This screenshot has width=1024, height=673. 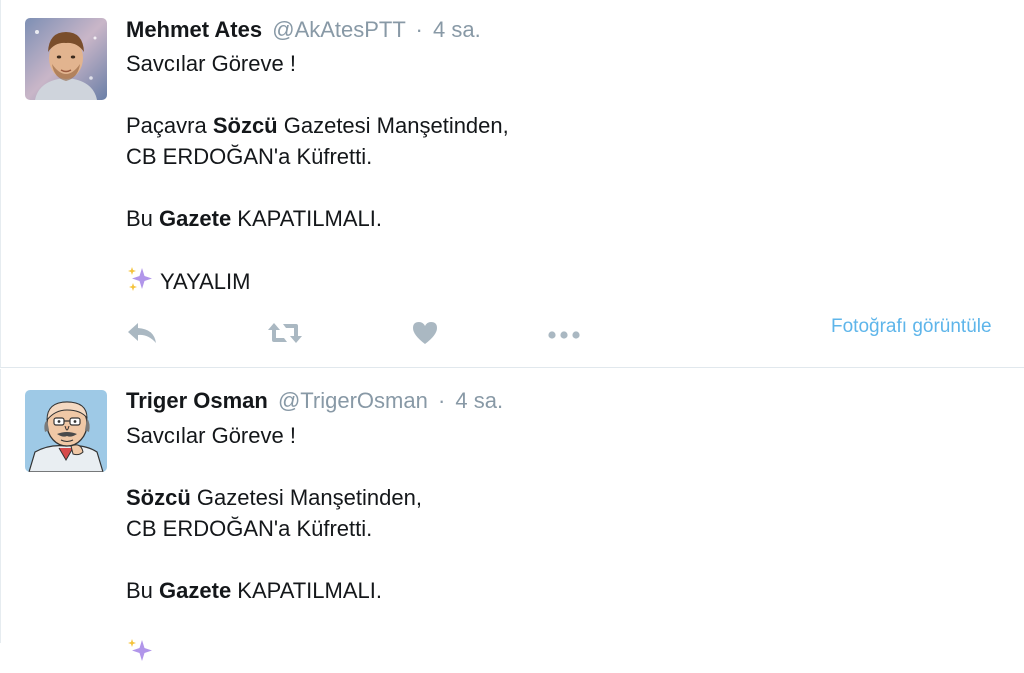 I want to click on heart-icon, so click(x=425, y=333).